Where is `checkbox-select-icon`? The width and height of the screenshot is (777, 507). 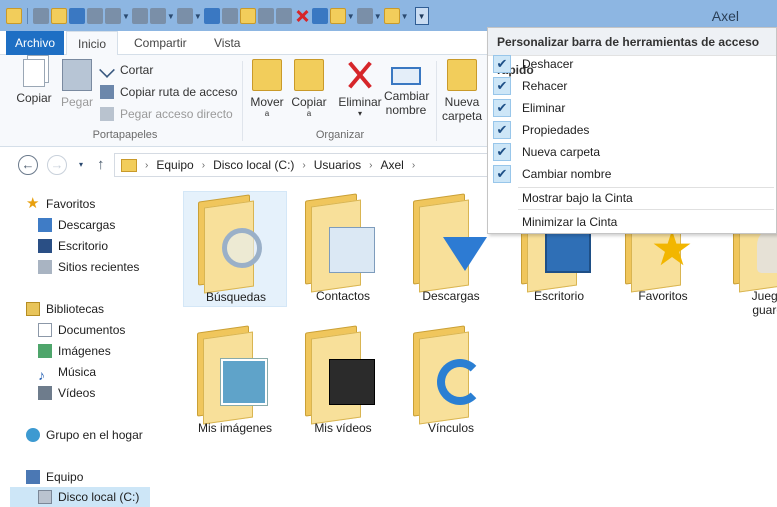 checkbox-select-icon is located at coordinates (157, 16).